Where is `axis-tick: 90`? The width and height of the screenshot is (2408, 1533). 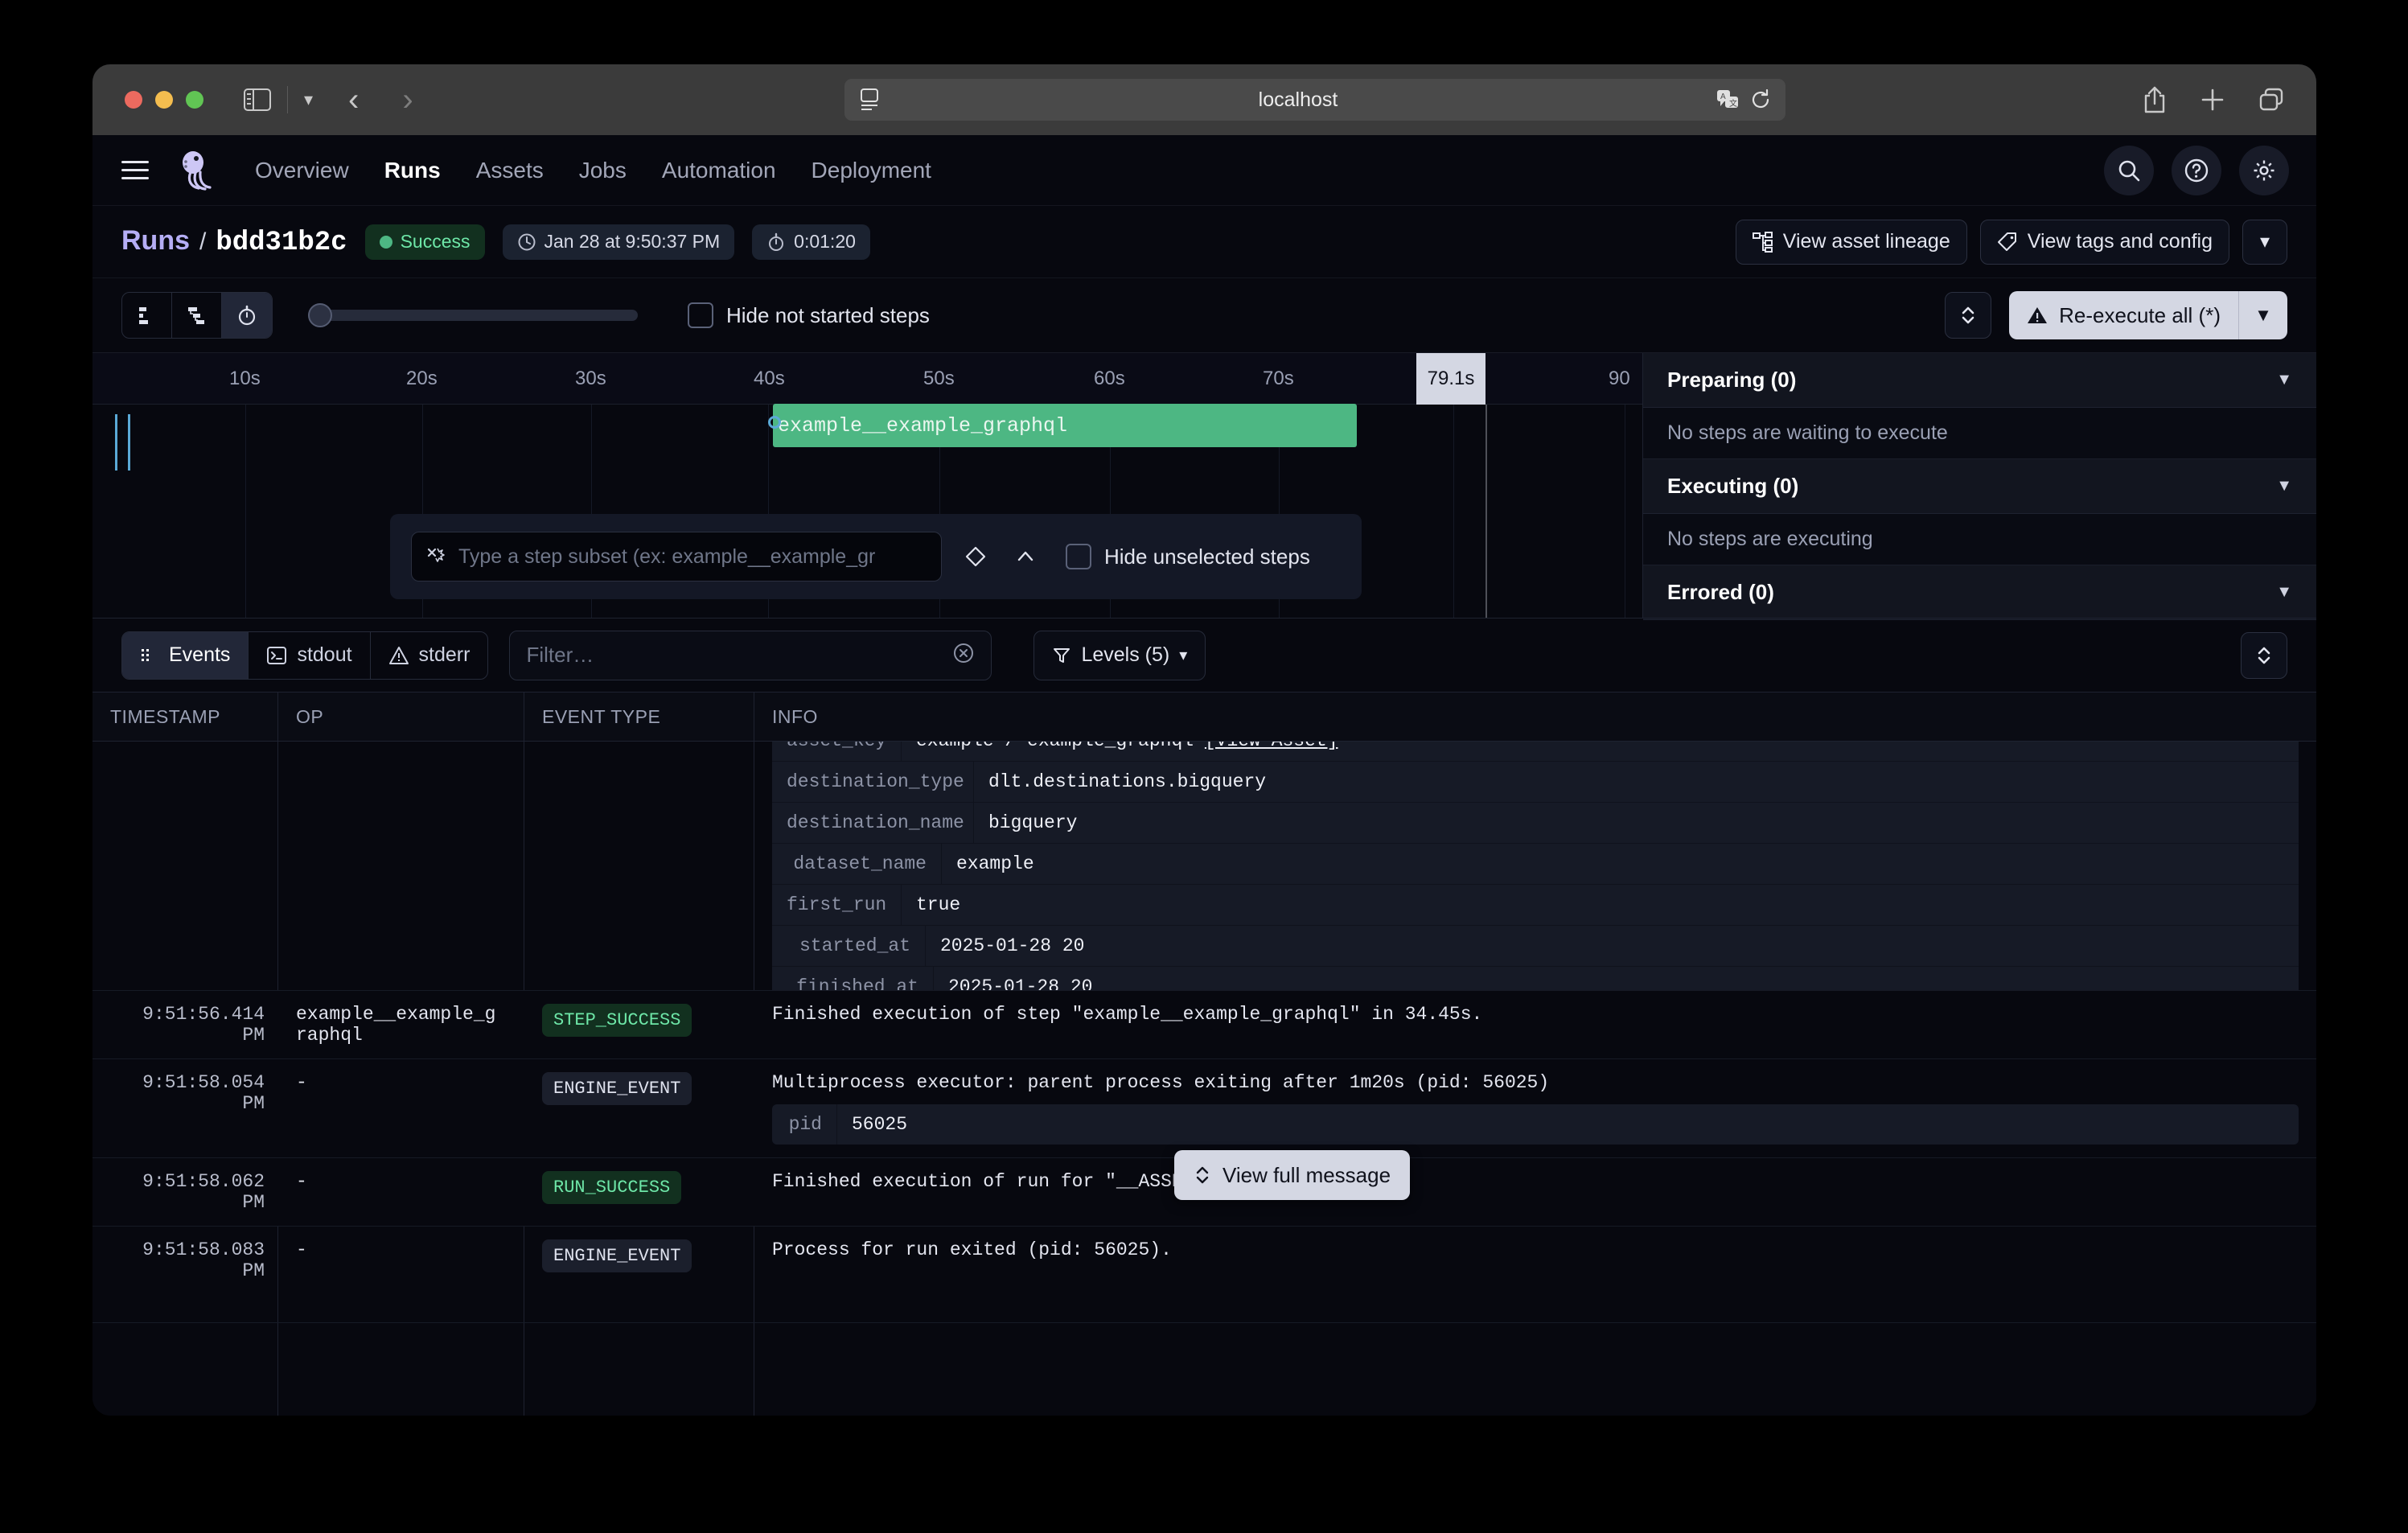 axis-tick: 90 is located at coordinates (1619, 378).